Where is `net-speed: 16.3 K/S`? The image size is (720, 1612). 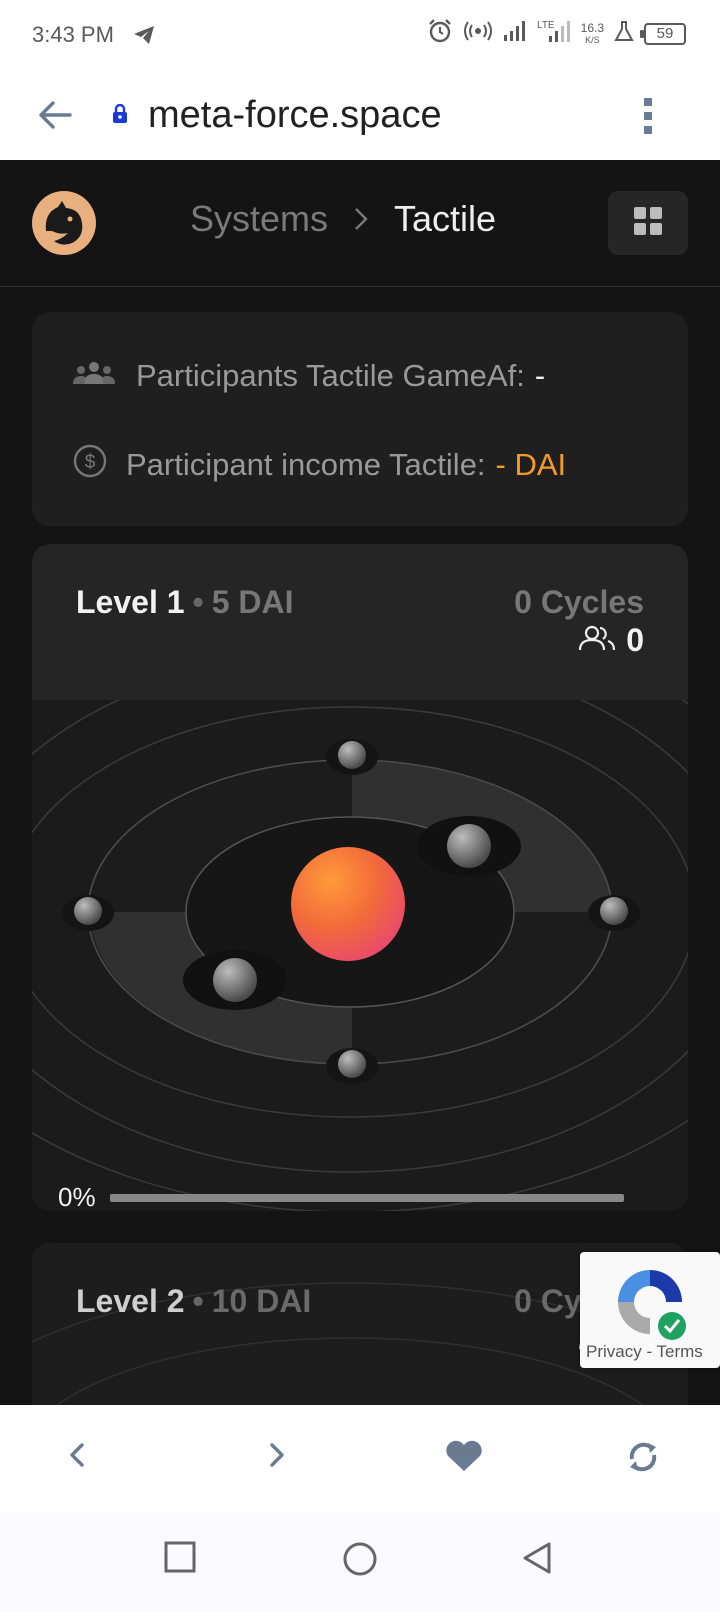
net-speed: 16.3 K/S is located at coordinates (592, 32).